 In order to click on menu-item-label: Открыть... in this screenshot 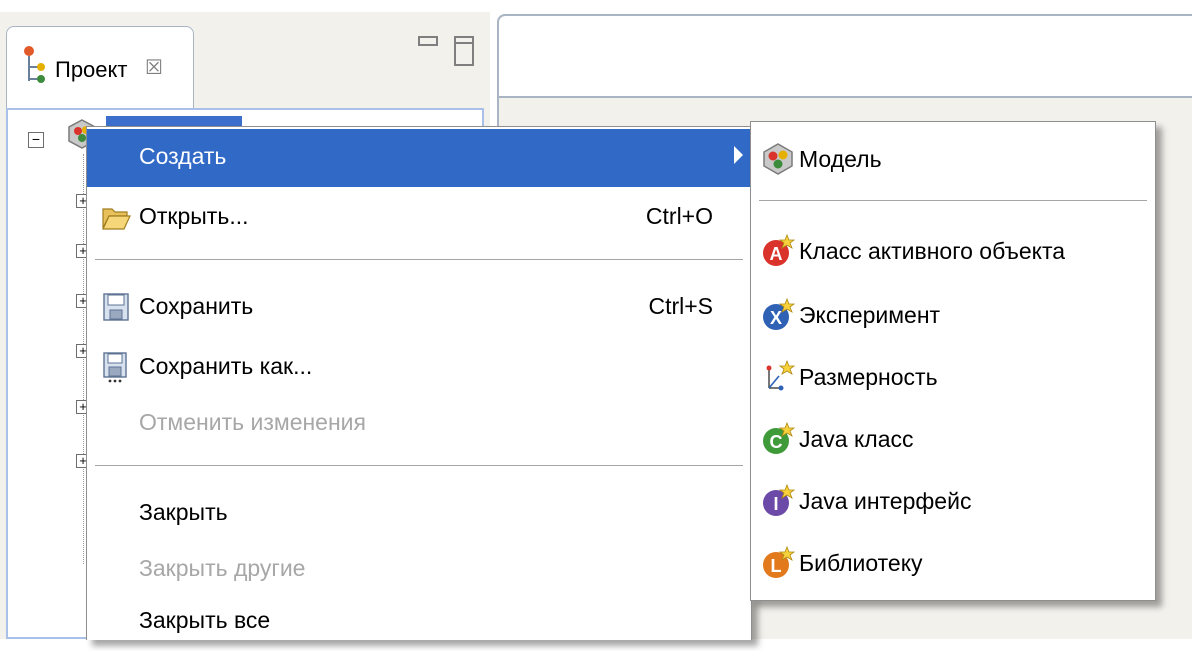, I will do `click(194, 216)`.